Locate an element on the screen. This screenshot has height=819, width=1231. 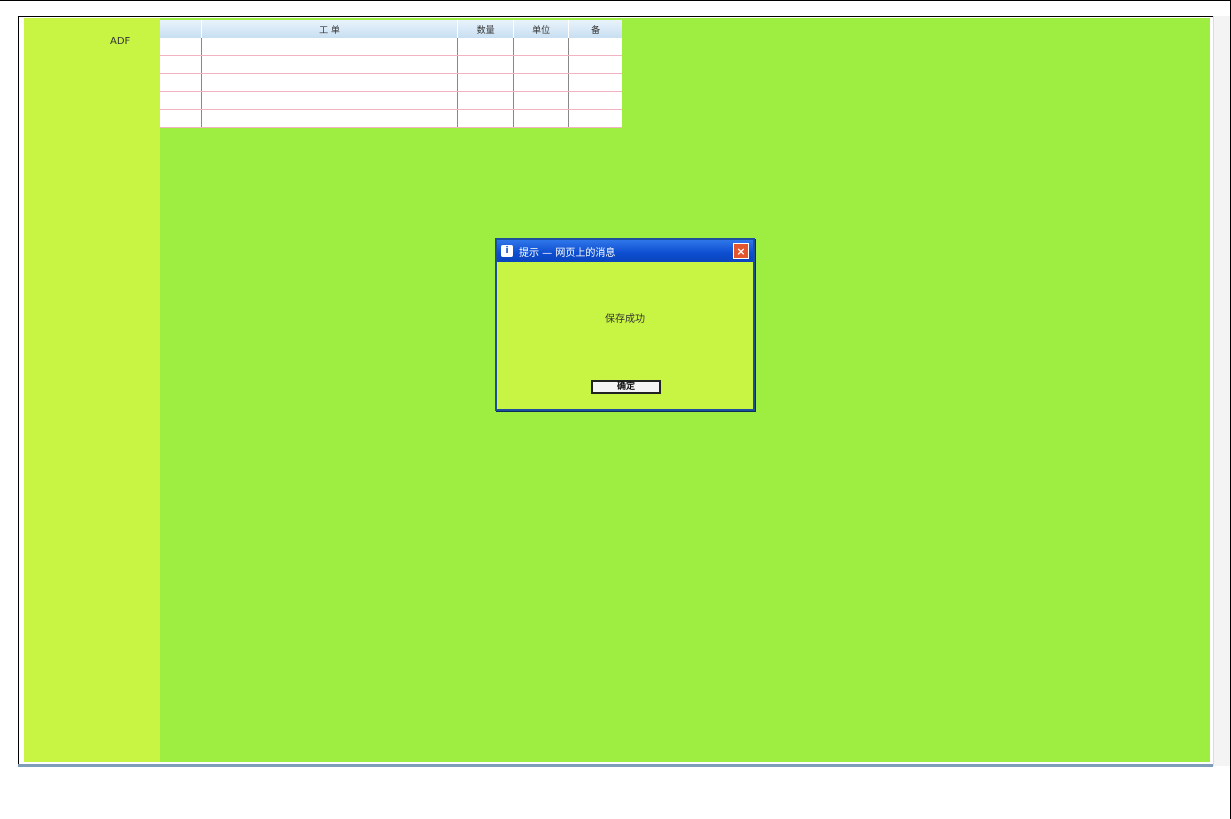
data-grid: 工 单 数量 单位 备 is located at coordinates (391, 74).